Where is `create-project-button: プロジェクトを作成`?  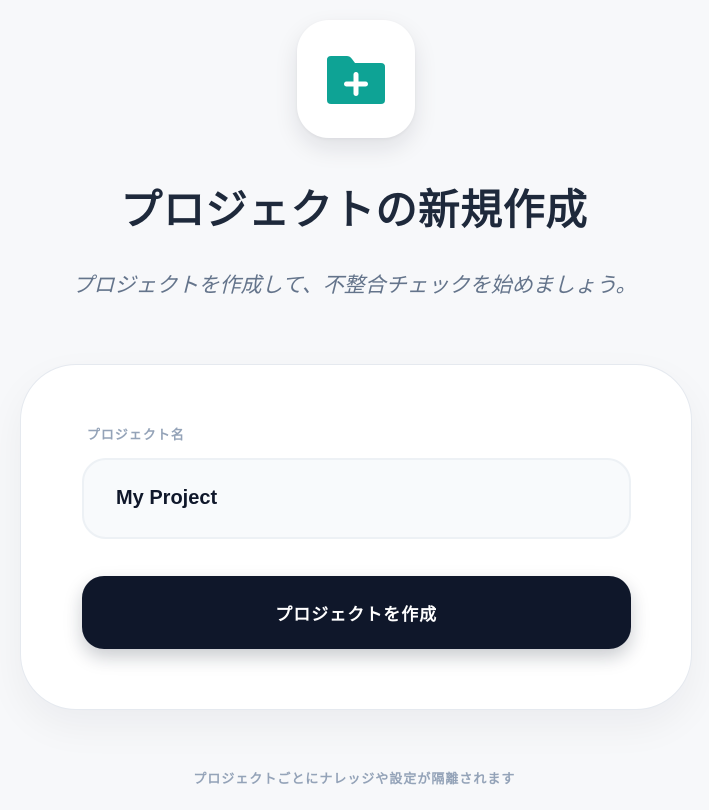 create-project-button: プロジェクトを作成 is located at coordinates (356, 612).